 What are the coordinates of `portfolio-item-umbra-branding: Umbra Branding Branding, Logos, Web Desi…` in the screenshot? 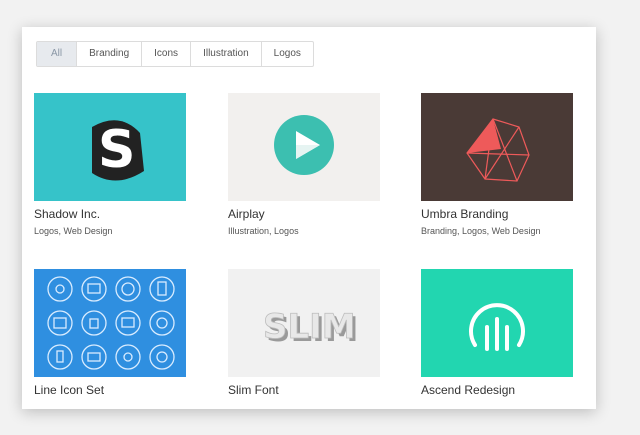 It's located at (497, 164).